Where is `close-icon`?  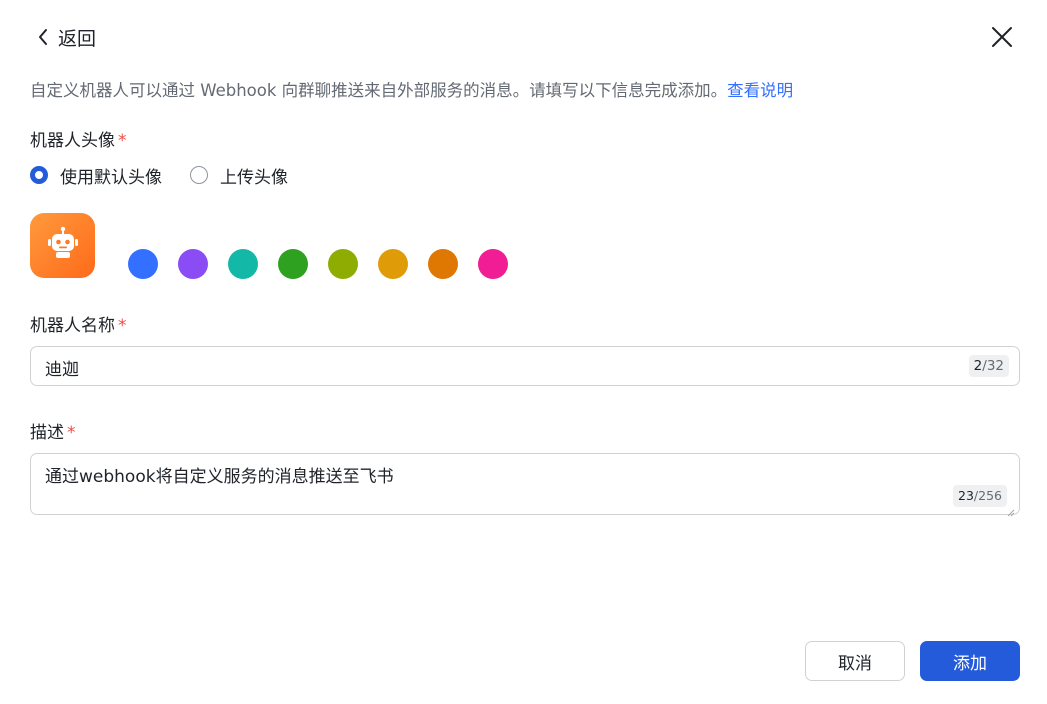
close-icon is located at coordinates (1002, 37).